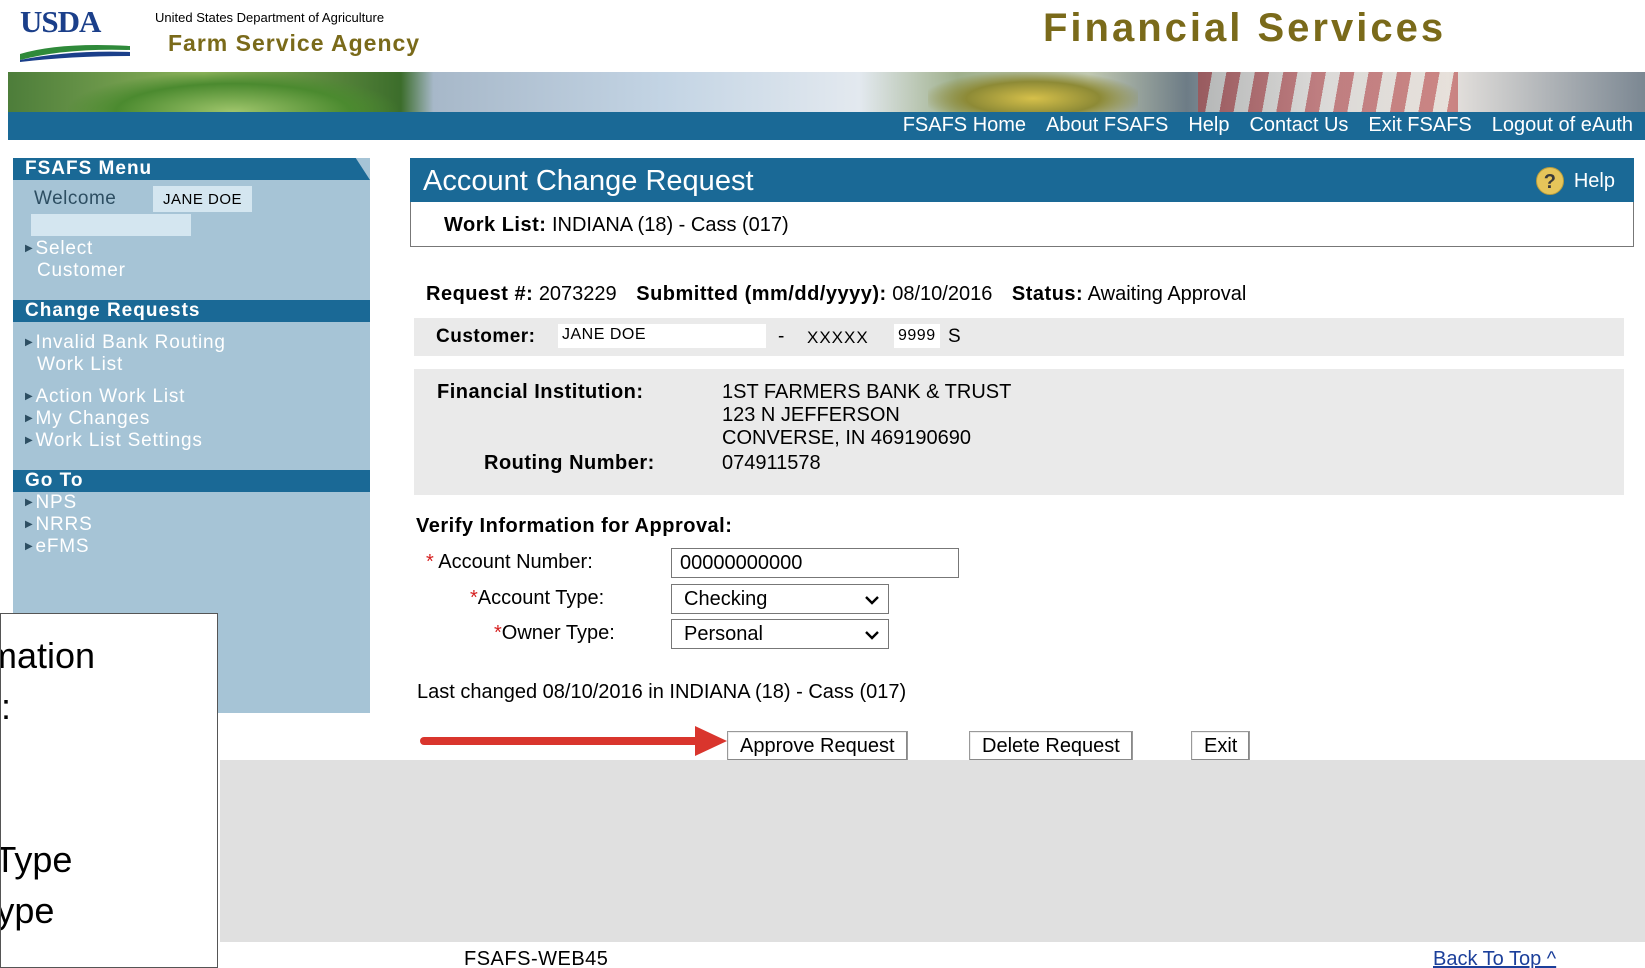 This screenshot has width=1645, height=968. I want to click on sidebar-item-work-list-settings: ▶ Work List Settings, so click(191, 441).